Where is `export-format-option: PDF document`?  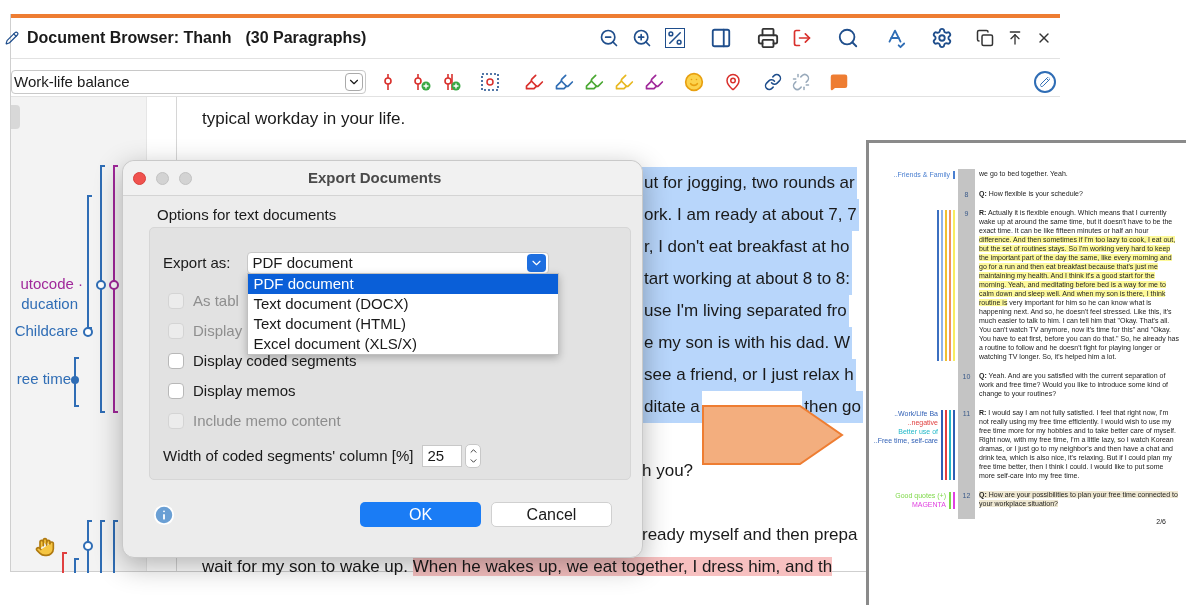 export-format-option: PDF document is located at coordinates (402, 284).